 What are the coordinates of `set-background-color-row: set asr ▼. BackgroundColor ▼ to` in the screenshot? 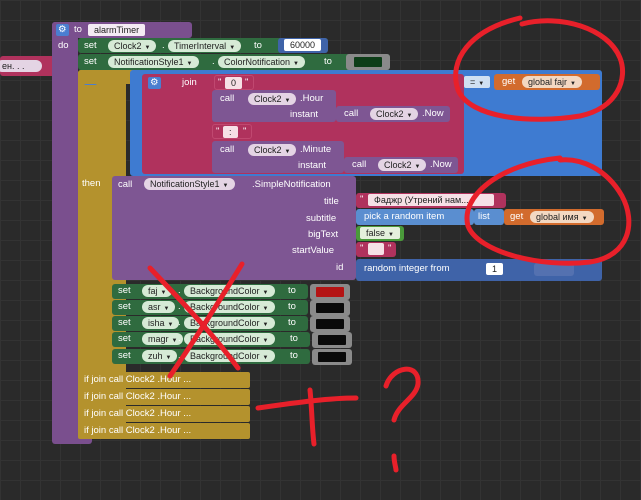 It's located at (210, 307).